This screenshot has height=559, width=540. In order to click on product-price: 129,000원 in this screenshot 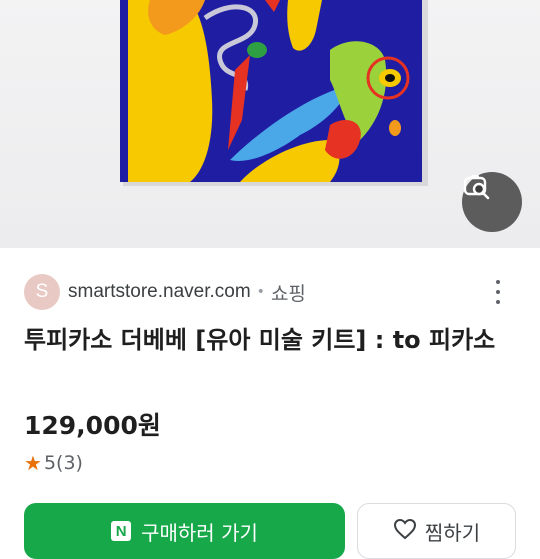, I will do `click(92, 425)`.